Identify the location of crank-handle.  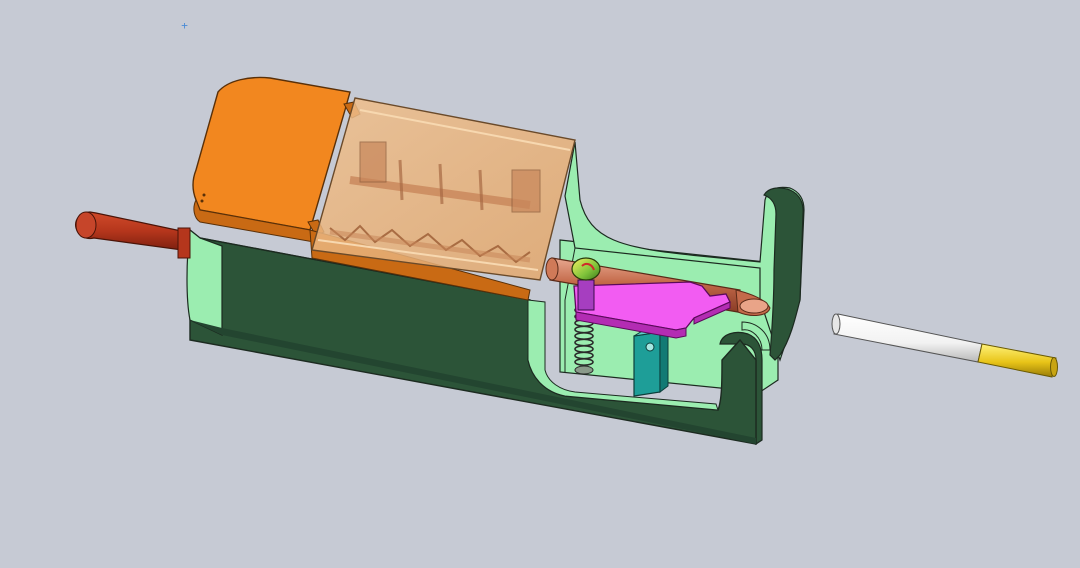
(133, 235).